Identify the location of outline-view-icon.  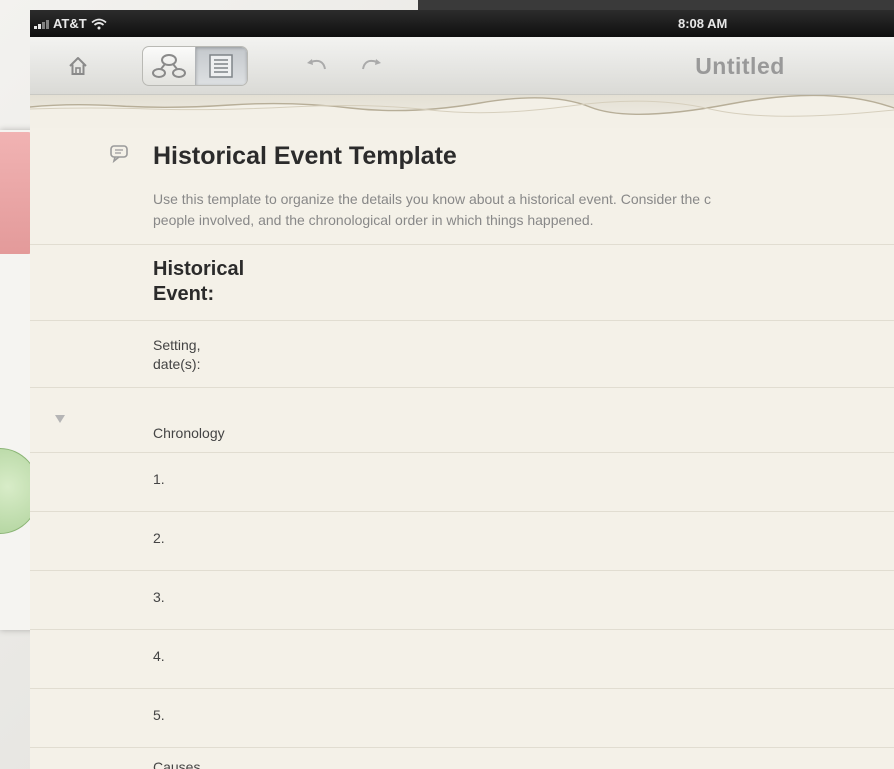
(168, 66).